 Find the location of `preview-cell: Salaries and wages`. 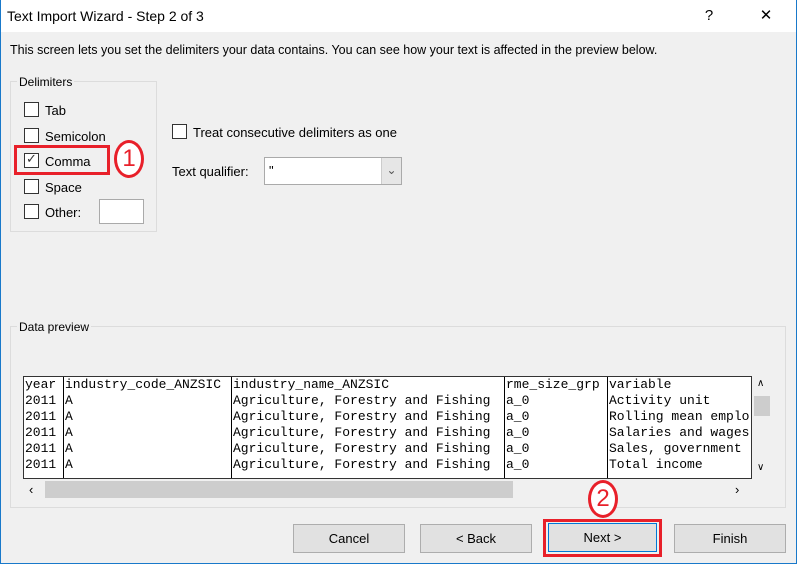

preview-cell: Salaries and wages is located at coordinates (679, 432).